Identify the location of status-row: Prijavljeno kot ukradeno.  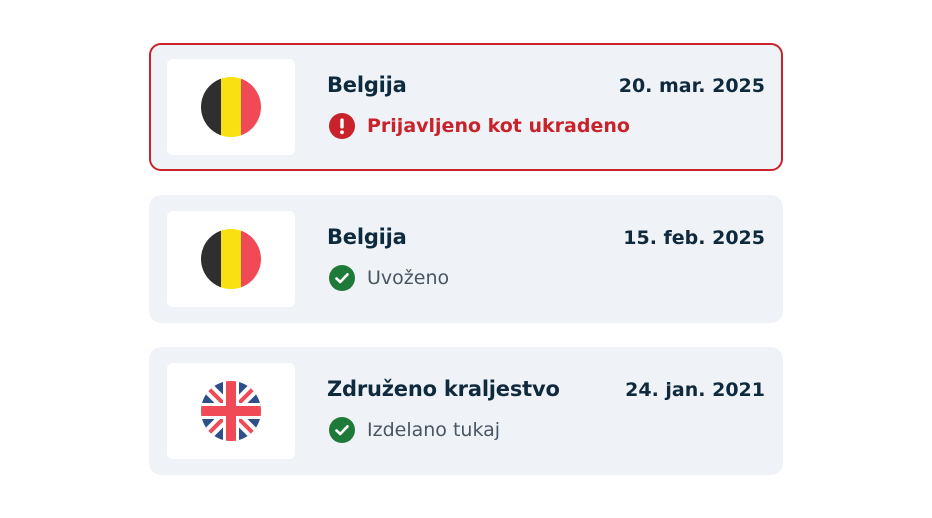
(479, 126).